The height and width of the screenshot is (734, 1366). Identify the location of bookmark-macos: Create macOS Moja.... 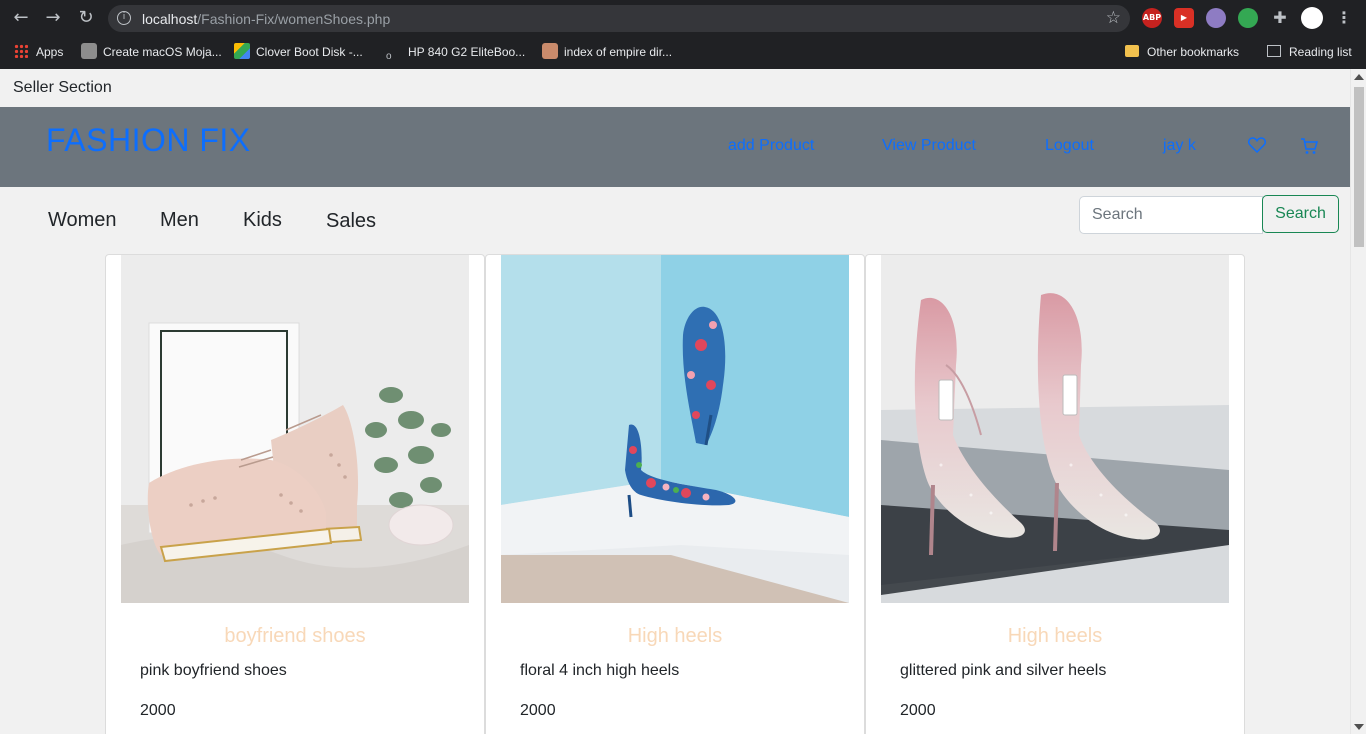
(151, 52).